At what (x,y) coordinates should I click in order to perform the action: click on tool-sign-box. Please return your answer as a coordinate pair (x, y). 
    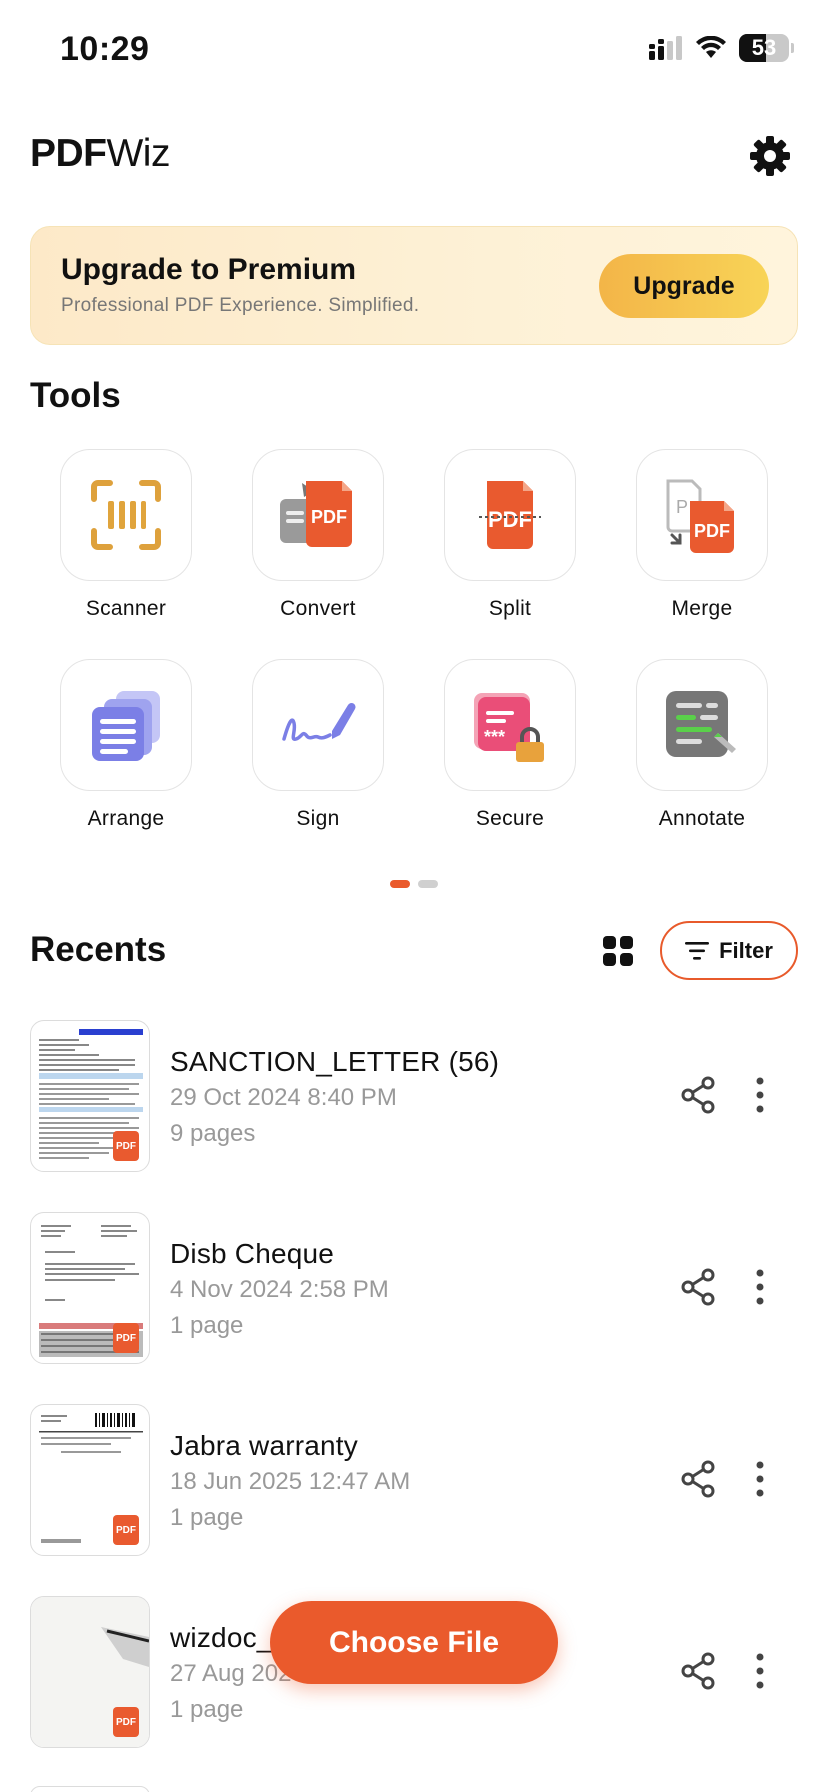
    Looking at the image, I should click on (318, 725).